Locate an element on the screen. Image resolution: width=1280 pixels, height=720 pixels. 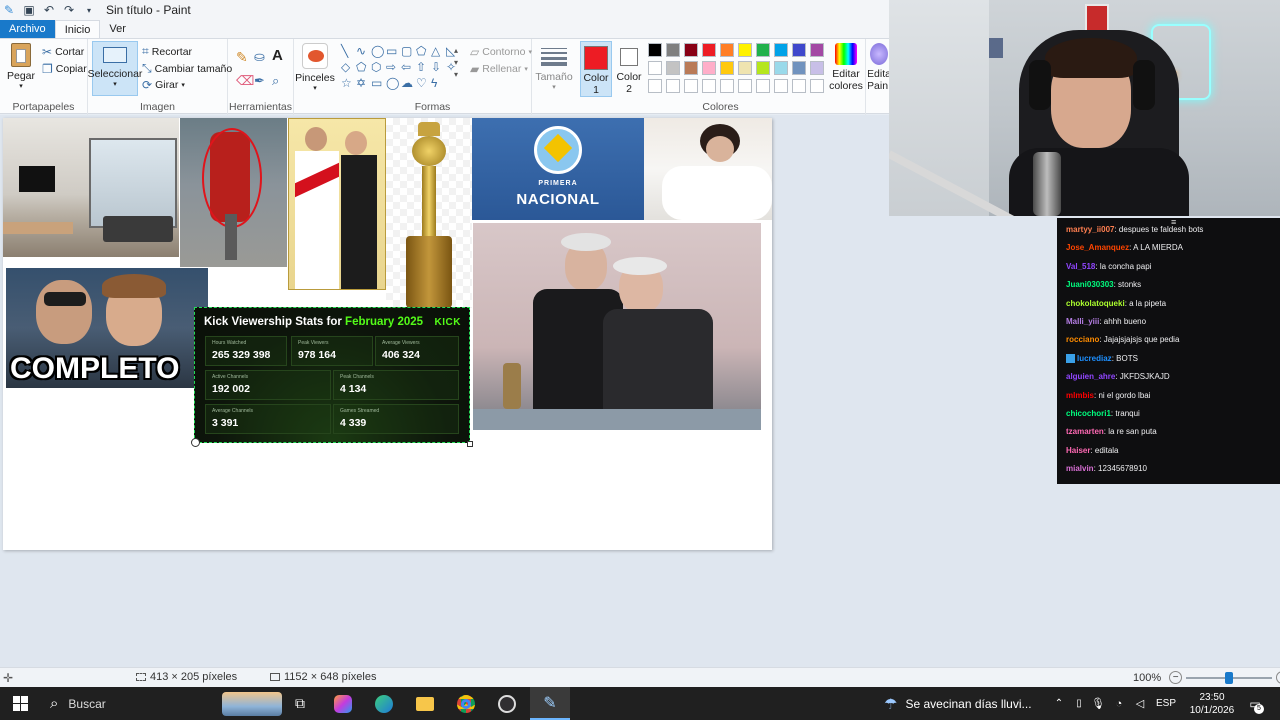
paste-button: Pegar ▾ is located at coordinates (21, 66).